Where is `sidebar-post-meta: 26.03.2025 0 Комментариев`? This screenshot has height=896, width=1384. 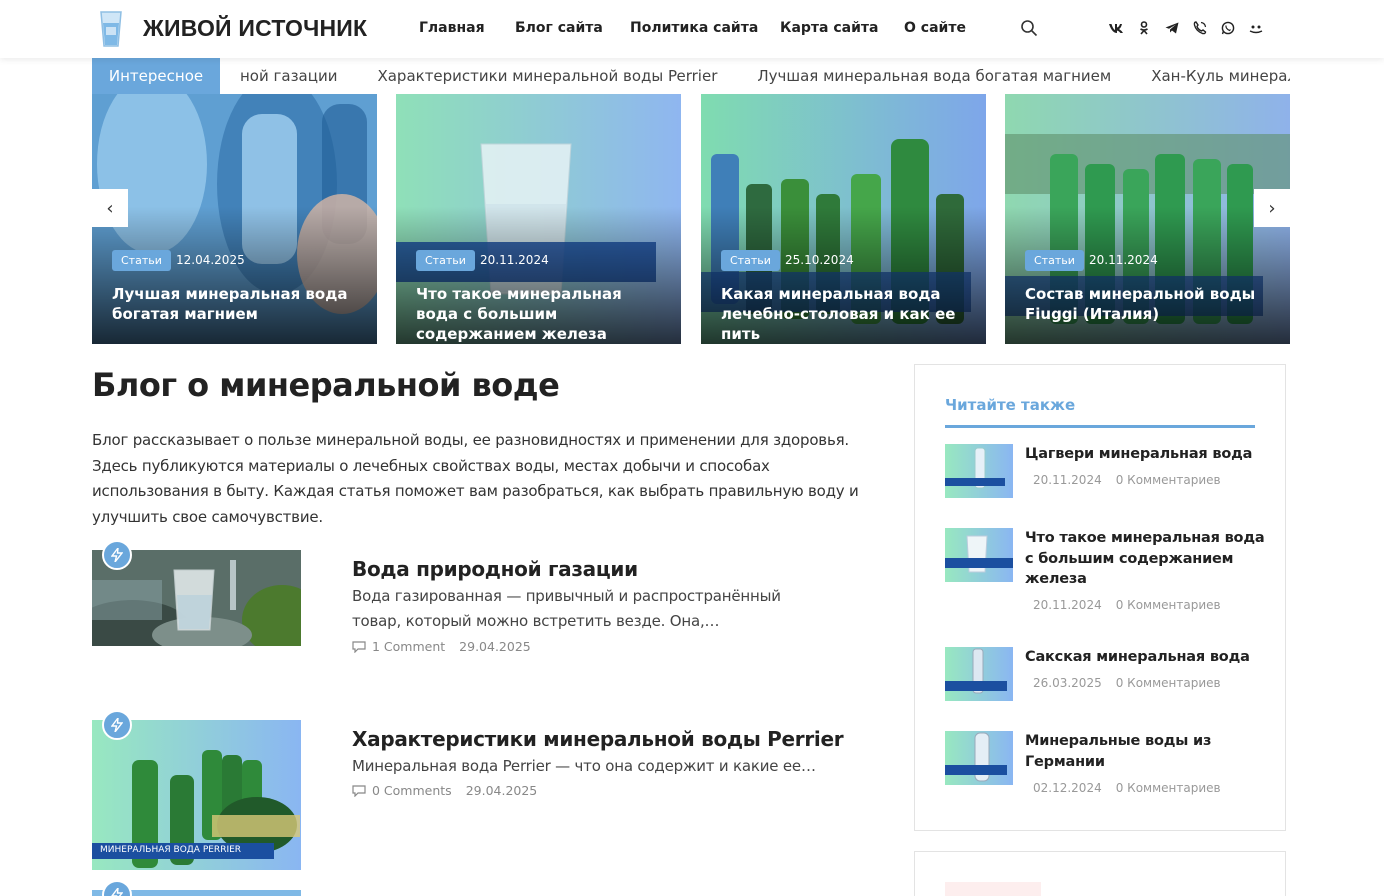 sidebar-post-meta: 26.03.2025 0 Комментариев is located at coordinates (1127, 683).